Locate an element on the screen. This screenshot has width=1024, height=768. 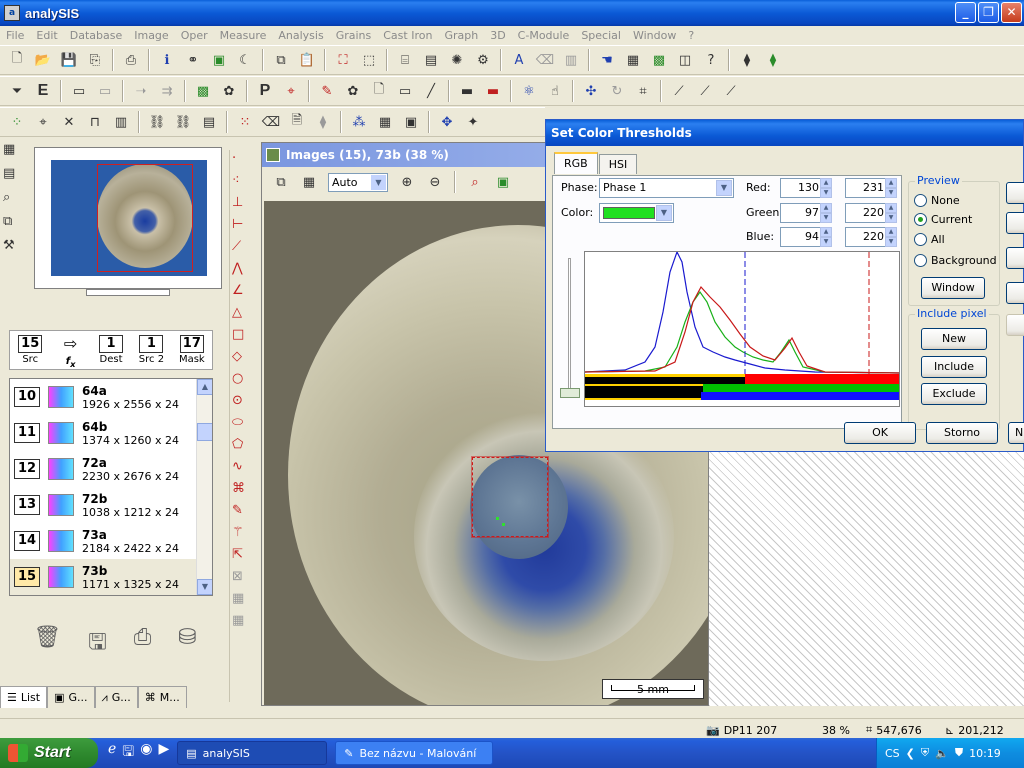
e-tool-icon: E is located at coordinates (43, 91).